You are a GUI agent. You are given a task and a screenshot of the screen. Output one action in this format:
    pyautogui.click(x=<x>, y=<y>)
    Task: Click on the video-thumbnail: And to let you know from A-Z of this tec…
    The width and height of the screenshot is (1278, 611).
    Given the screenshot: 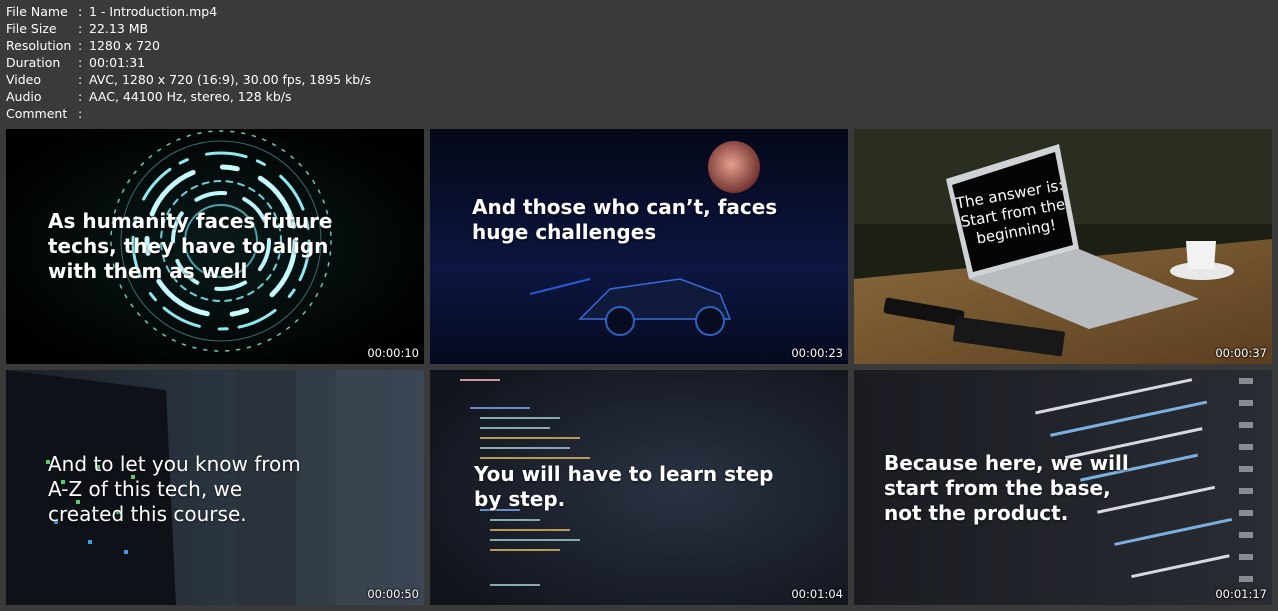 What is the action you would take?
    pyautogui.click(x=215, y=487)
    